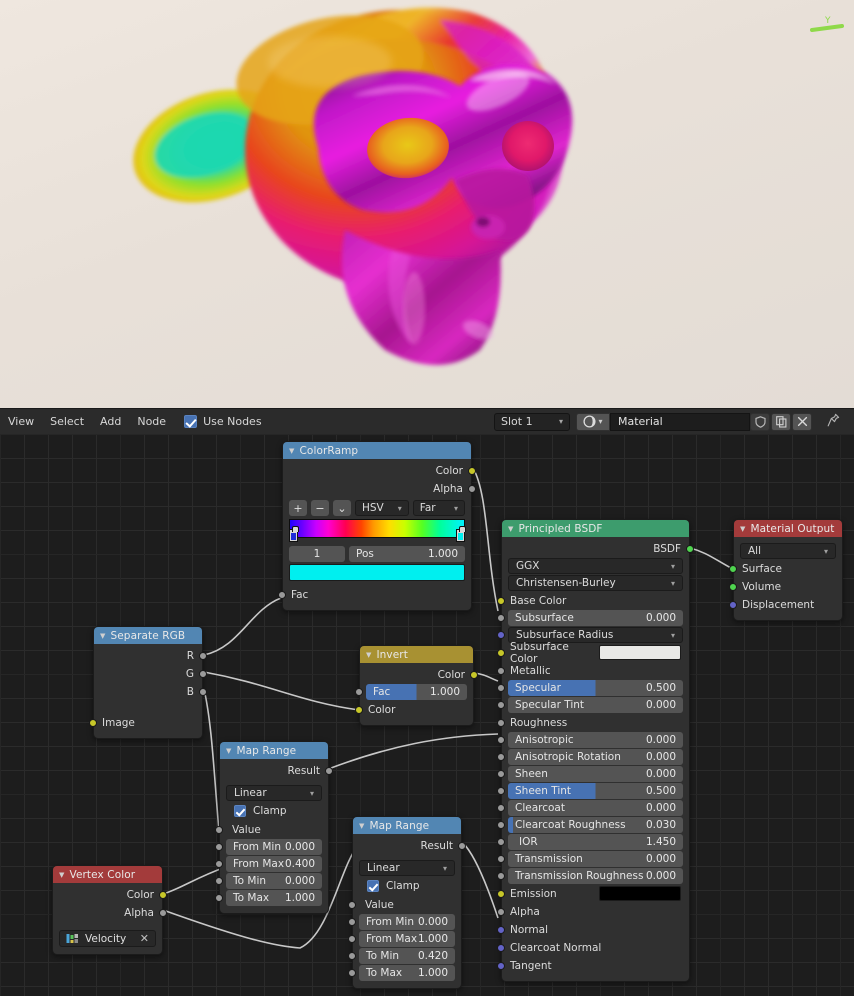  Describe the element at coordinates (501, 740) in the screenshot. I see `socket-anisotropic-in` at that location.